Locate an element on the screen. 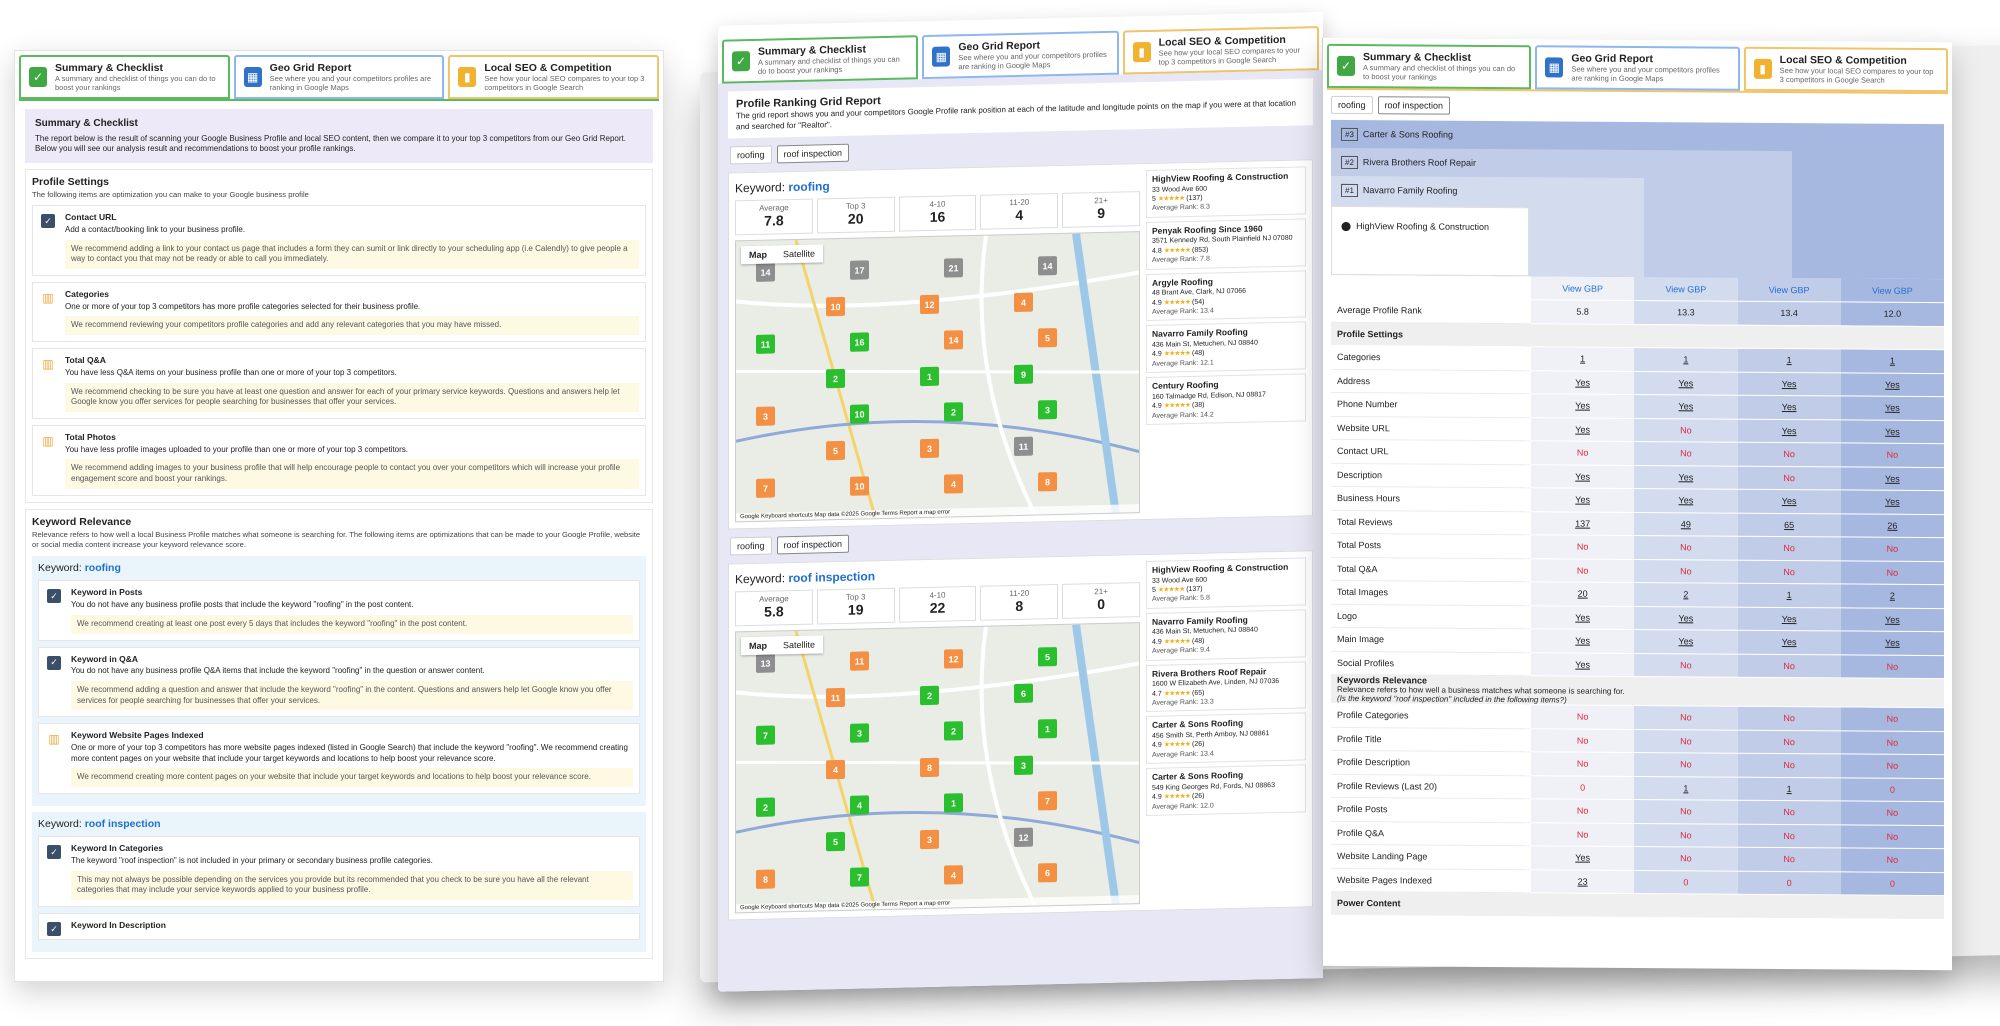  value-cell: 49 is located at coordinates (1686, 524).